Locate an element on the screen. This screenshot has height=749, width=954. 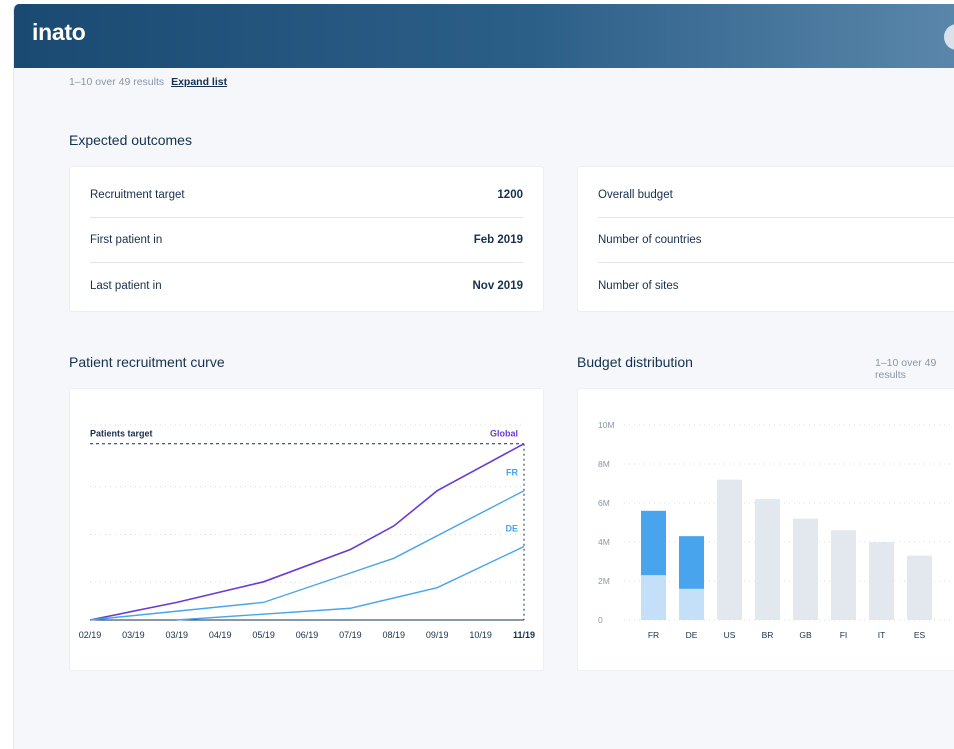
series-label-global: Global is located at coordinates (504, 434).